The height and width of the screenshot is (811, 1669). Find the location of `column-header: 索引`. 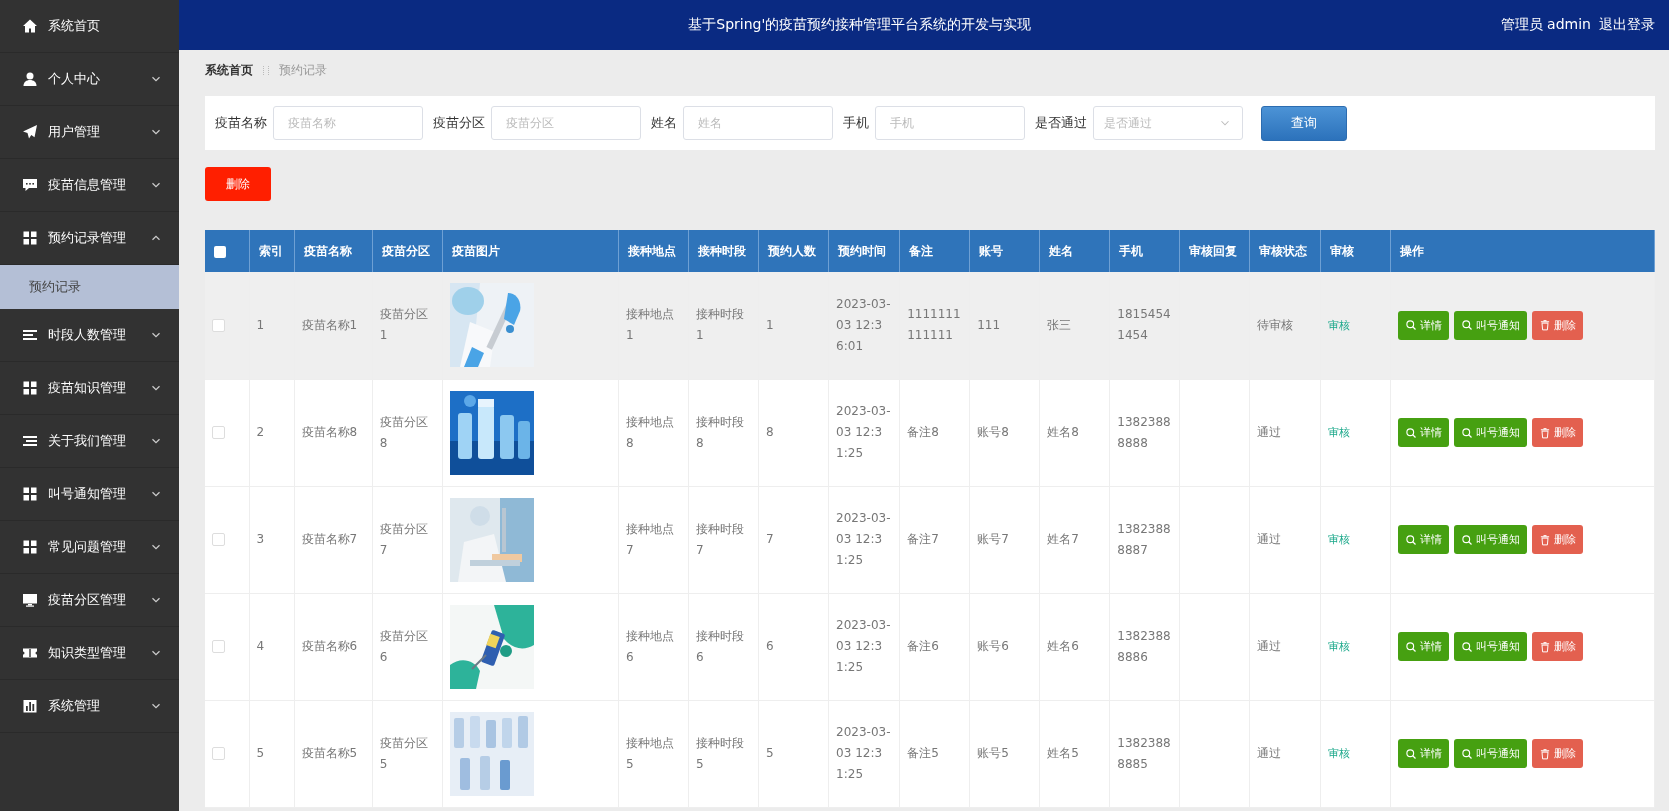

column-header: 索引 is located at coordinates (272, 251).